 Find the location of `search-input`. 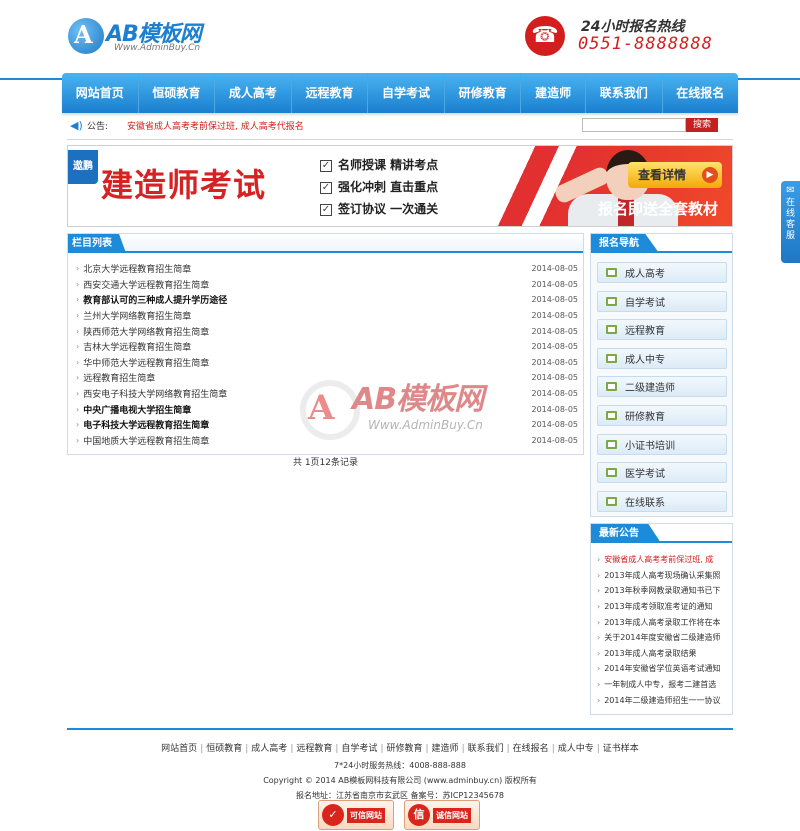

search-input is located at coordinates (634, 125).